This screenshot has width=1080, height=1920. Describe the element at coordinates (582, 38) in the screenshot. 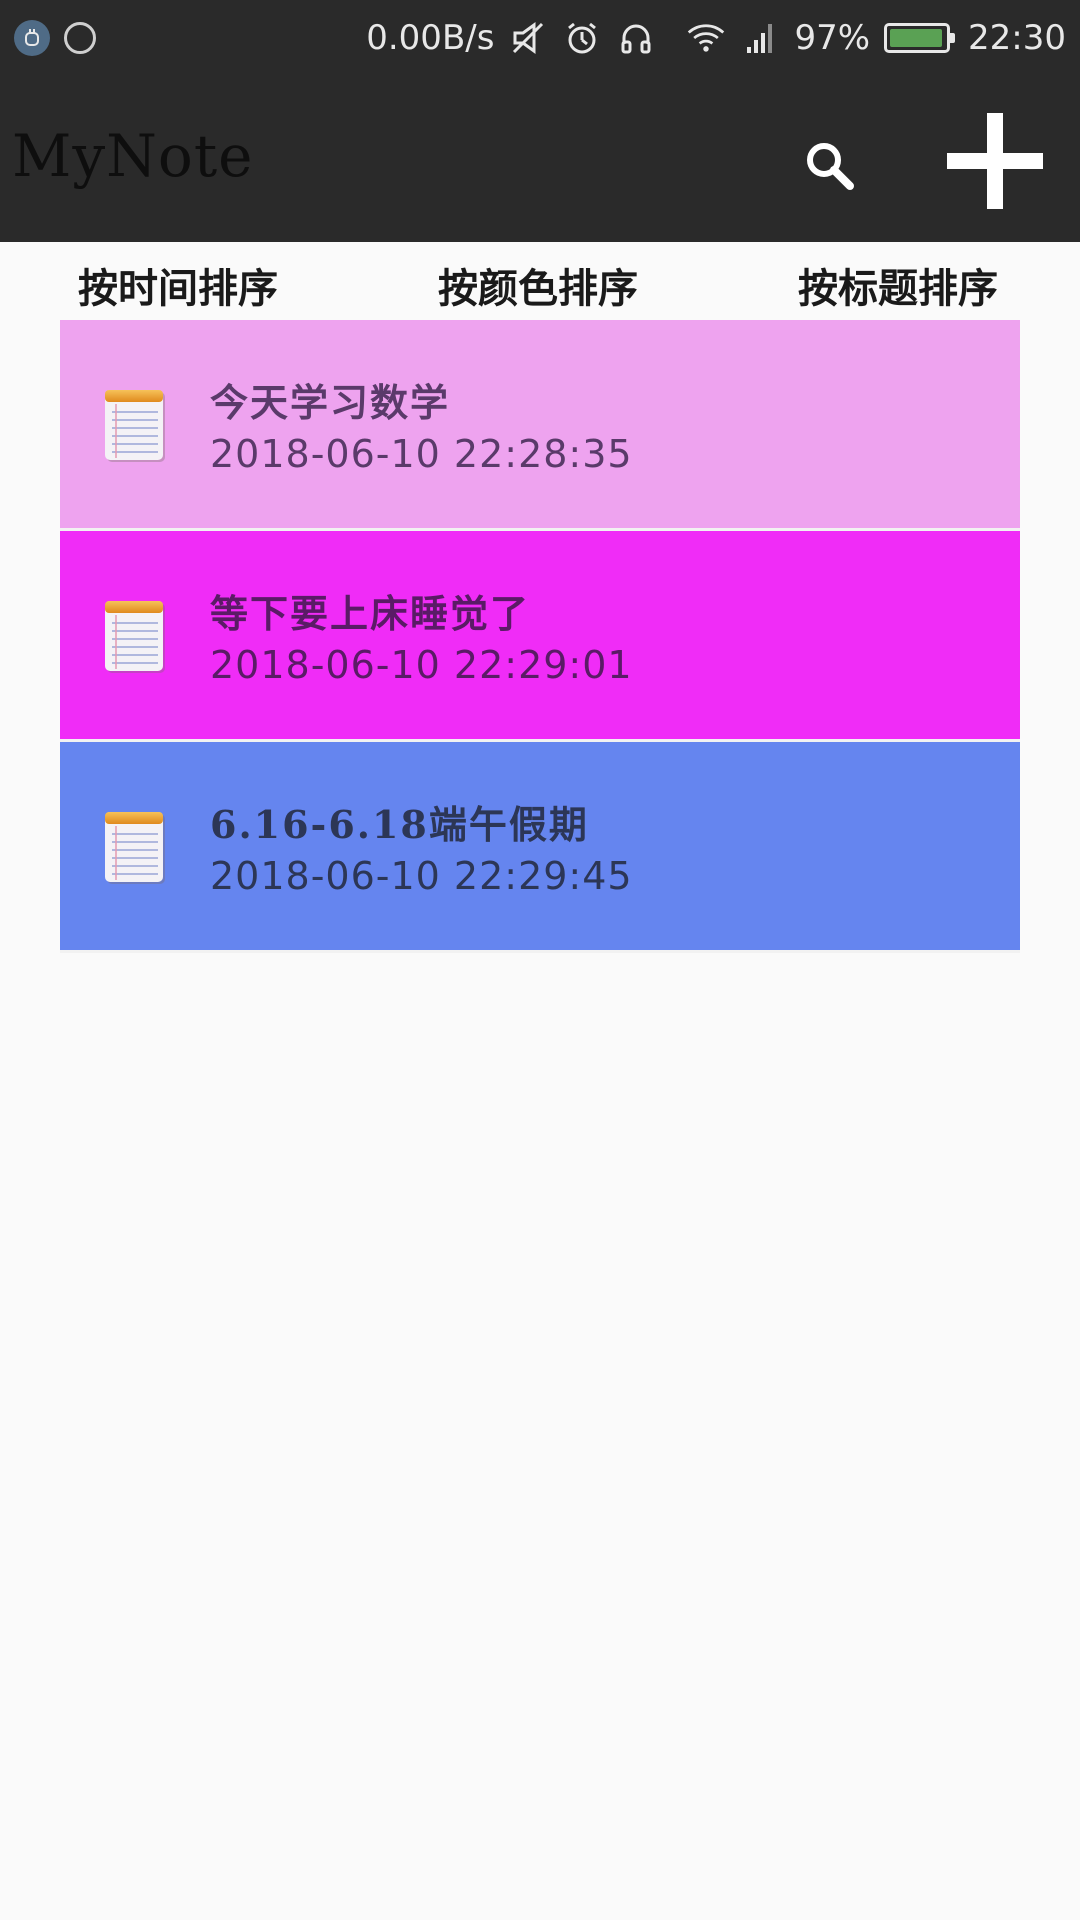

I see `alarm-icon` at that location.